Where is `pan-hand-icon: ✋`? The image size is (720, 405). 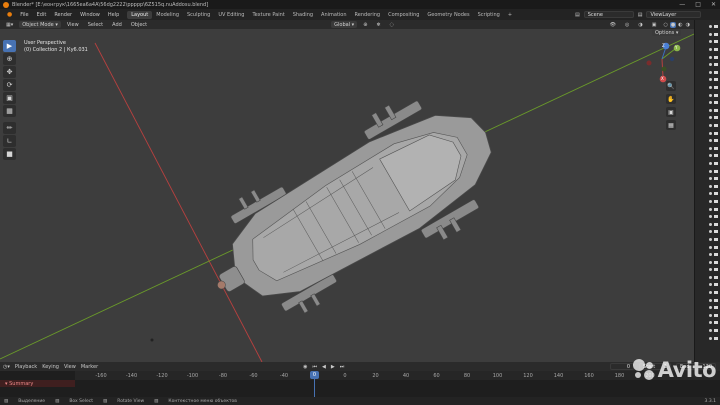
pan-hand-icon: ✋ is located at coordinates (671, 99).